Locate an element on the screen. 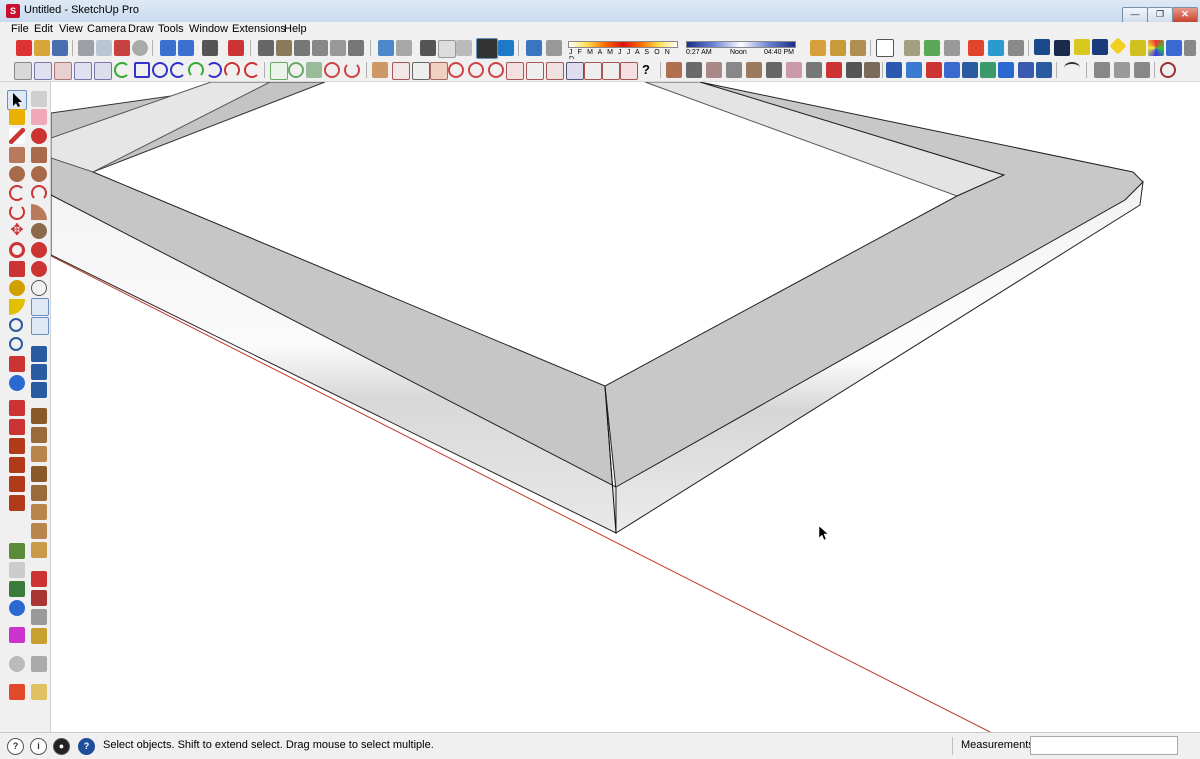  roof-icon is located at coordinates (674, 70).